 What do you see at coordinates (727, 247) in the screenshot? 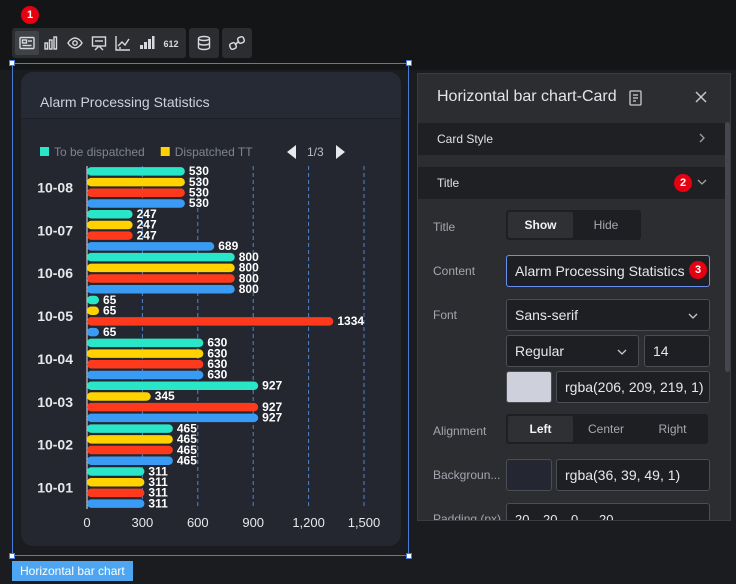
I see `panel-scrollbar` at bounding box center [727, 247].